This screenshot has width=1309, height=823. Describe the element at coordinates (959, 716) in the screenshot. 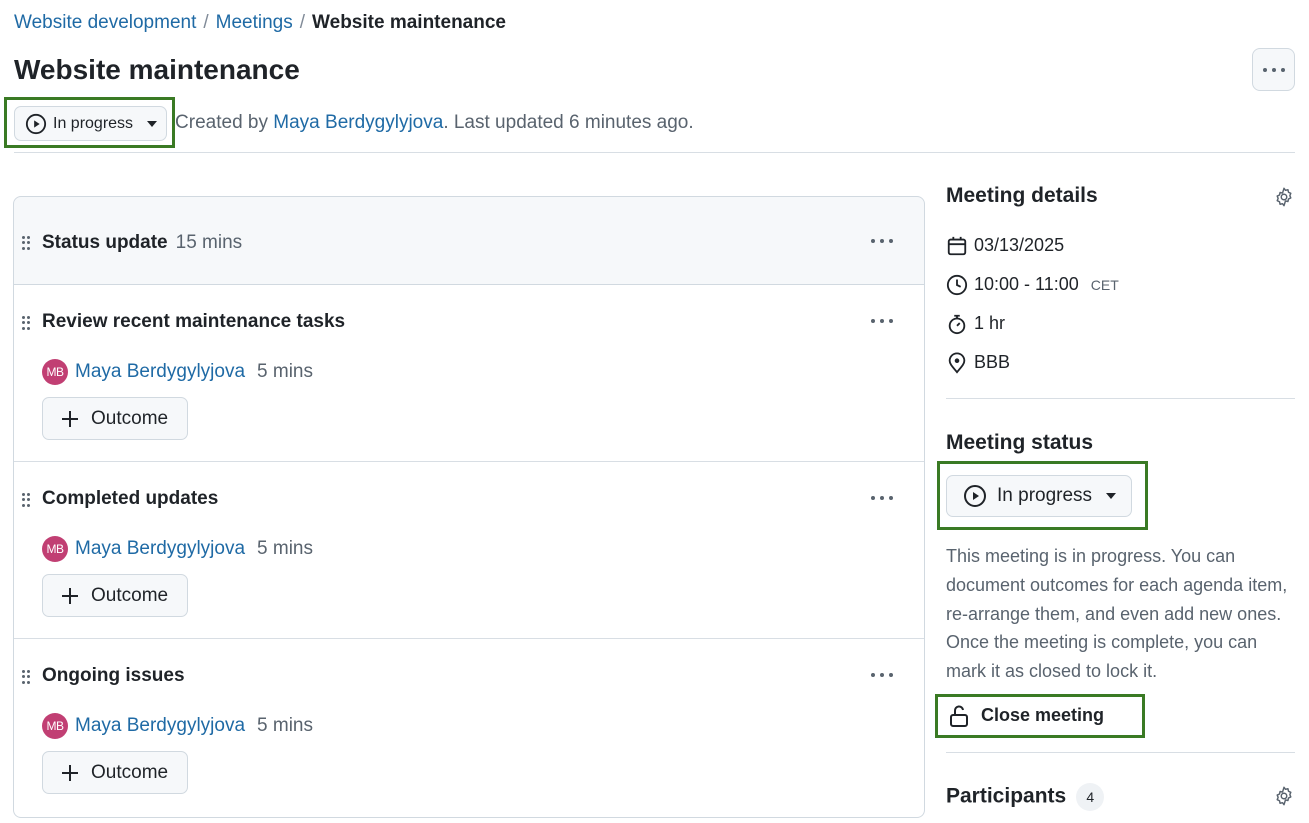

I see `unlock-icon` at that location.